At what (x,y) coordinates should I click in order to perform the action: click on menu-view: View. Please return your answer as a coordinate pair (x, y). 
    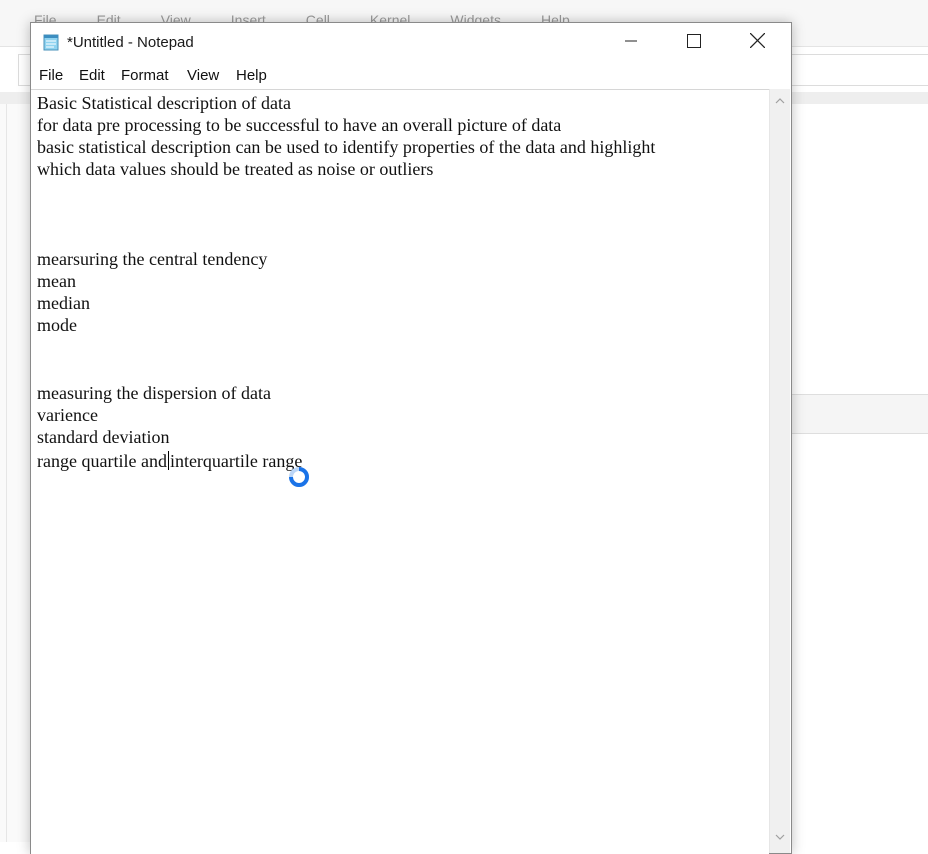
    Looking at the image, I should click on (203, 75).